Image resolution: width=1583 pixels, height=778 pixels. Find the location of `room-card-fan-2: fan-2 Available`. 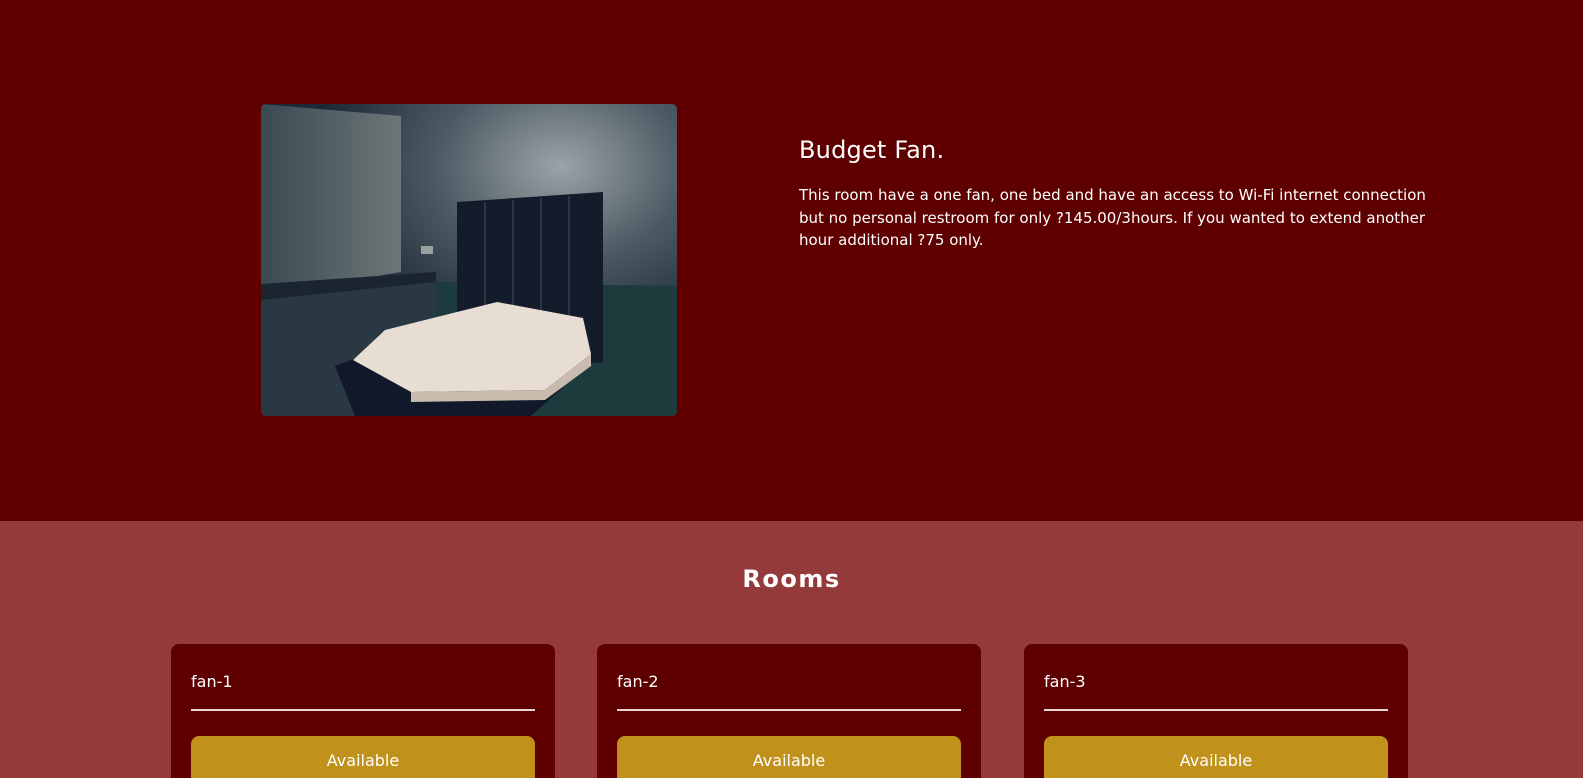

room-card-fan-2: fan-2 Available is located at coordinates (789, 711).